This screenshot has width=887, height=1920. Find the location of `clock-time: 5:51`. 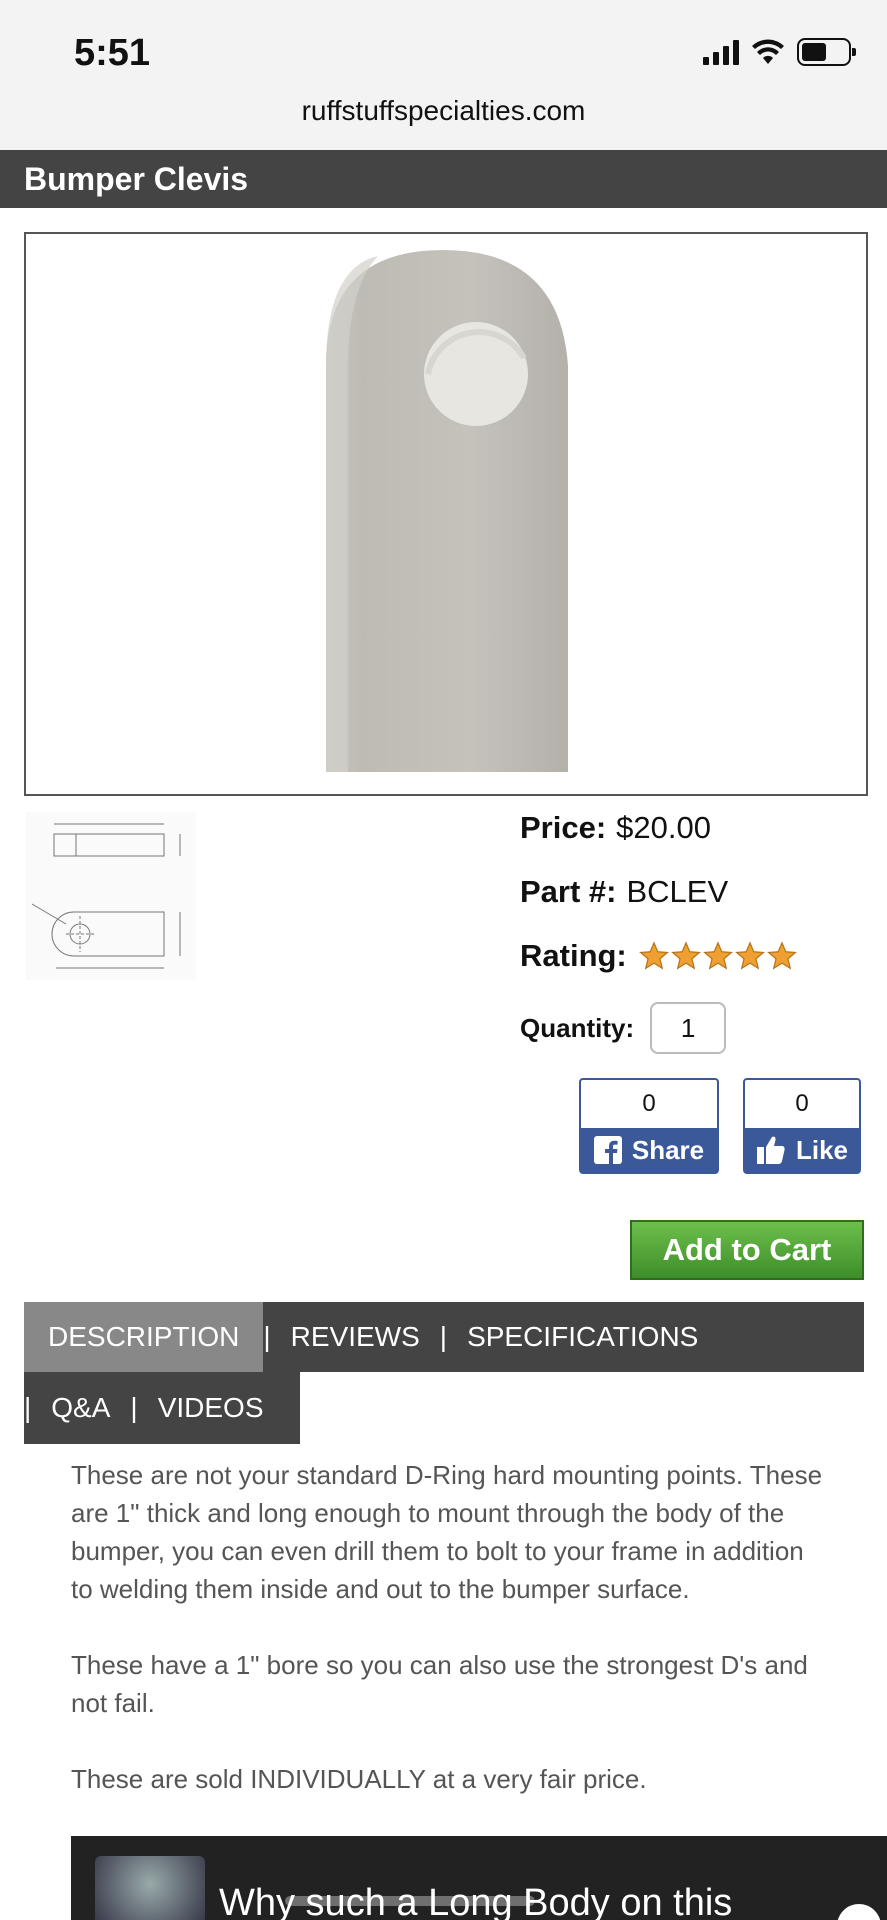

clock-time: 5:51 is located at coordinates (112, 53).